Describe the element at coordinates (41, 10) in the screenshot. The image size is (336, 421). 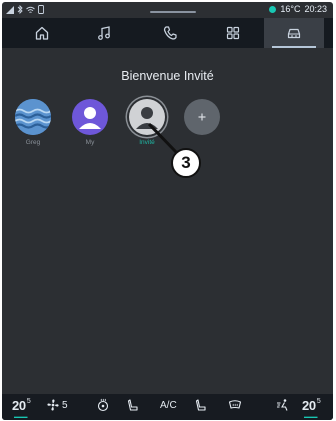
I see `phone-battery-icon` at that location.